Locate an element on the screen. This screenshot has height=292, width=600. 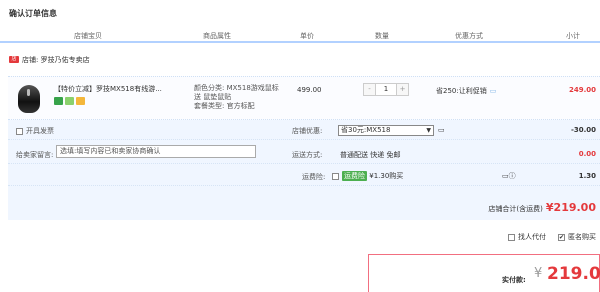
shop-icon: 店 is located at coordinates (14, 59).